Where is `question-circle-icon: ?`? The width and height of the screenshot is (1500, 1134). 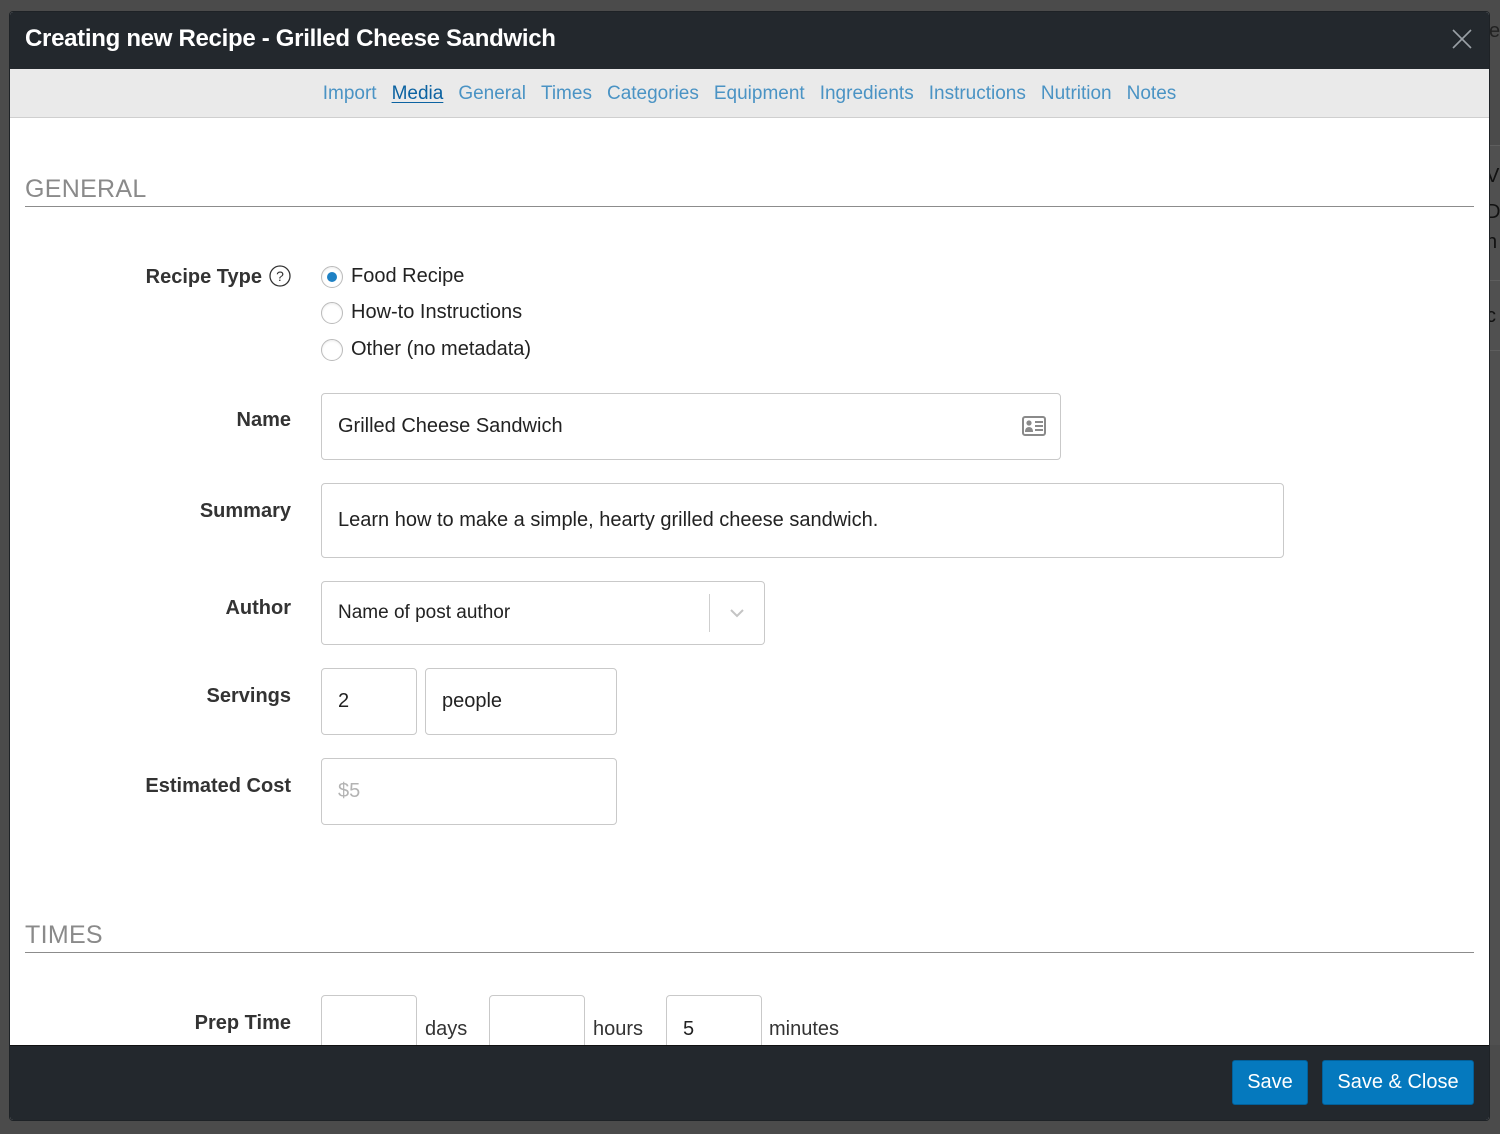
question-circle-icon: ? is located at coordinates (280, 276).